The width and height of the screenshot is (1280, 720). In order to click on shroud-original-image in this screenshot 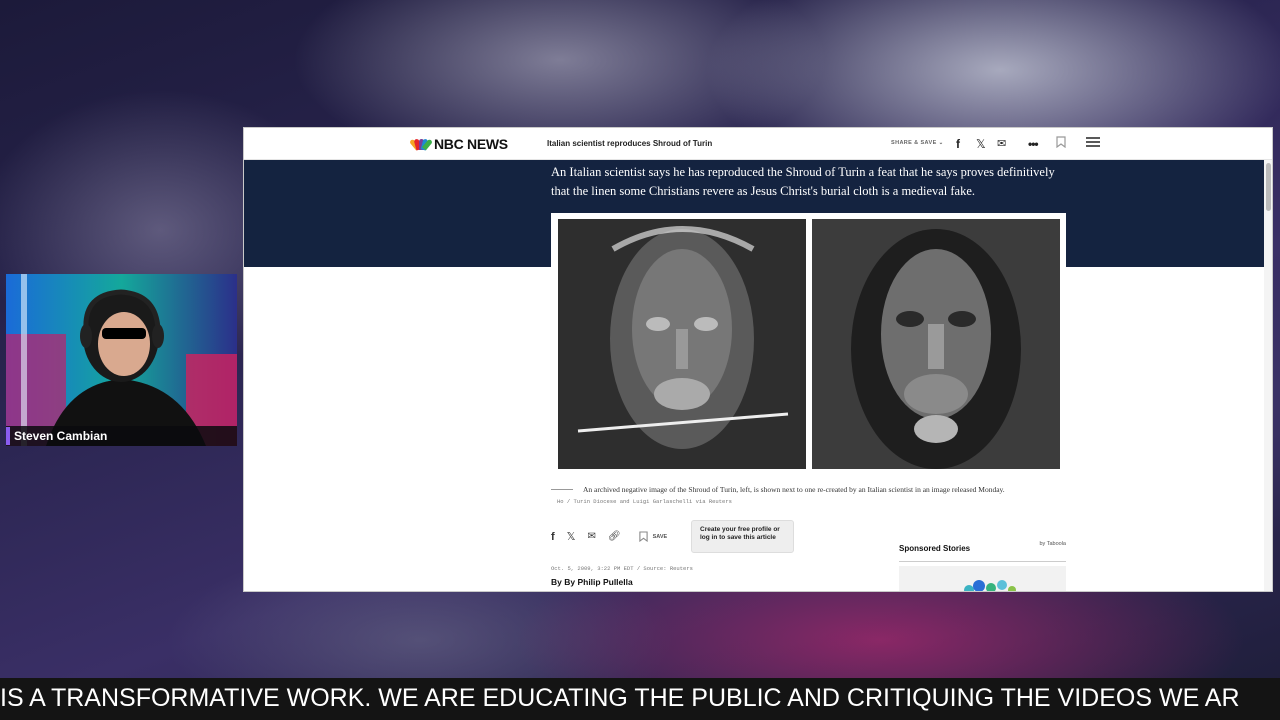, I will do `click(682, 344)`.